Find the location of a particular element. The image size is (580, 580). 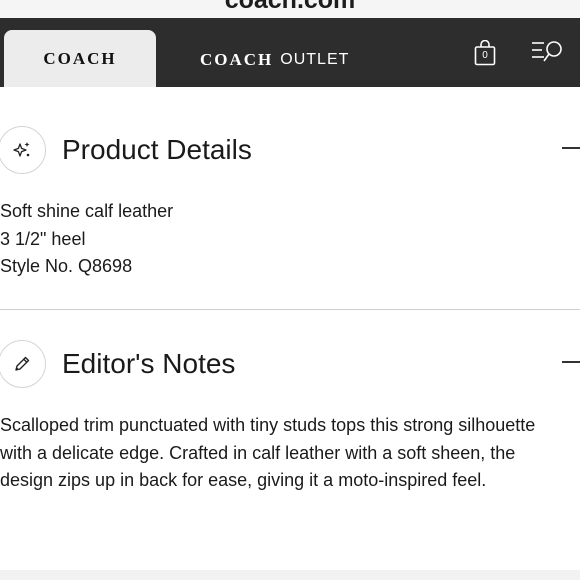

menu-search-icon is located at coordinates (548, 52).